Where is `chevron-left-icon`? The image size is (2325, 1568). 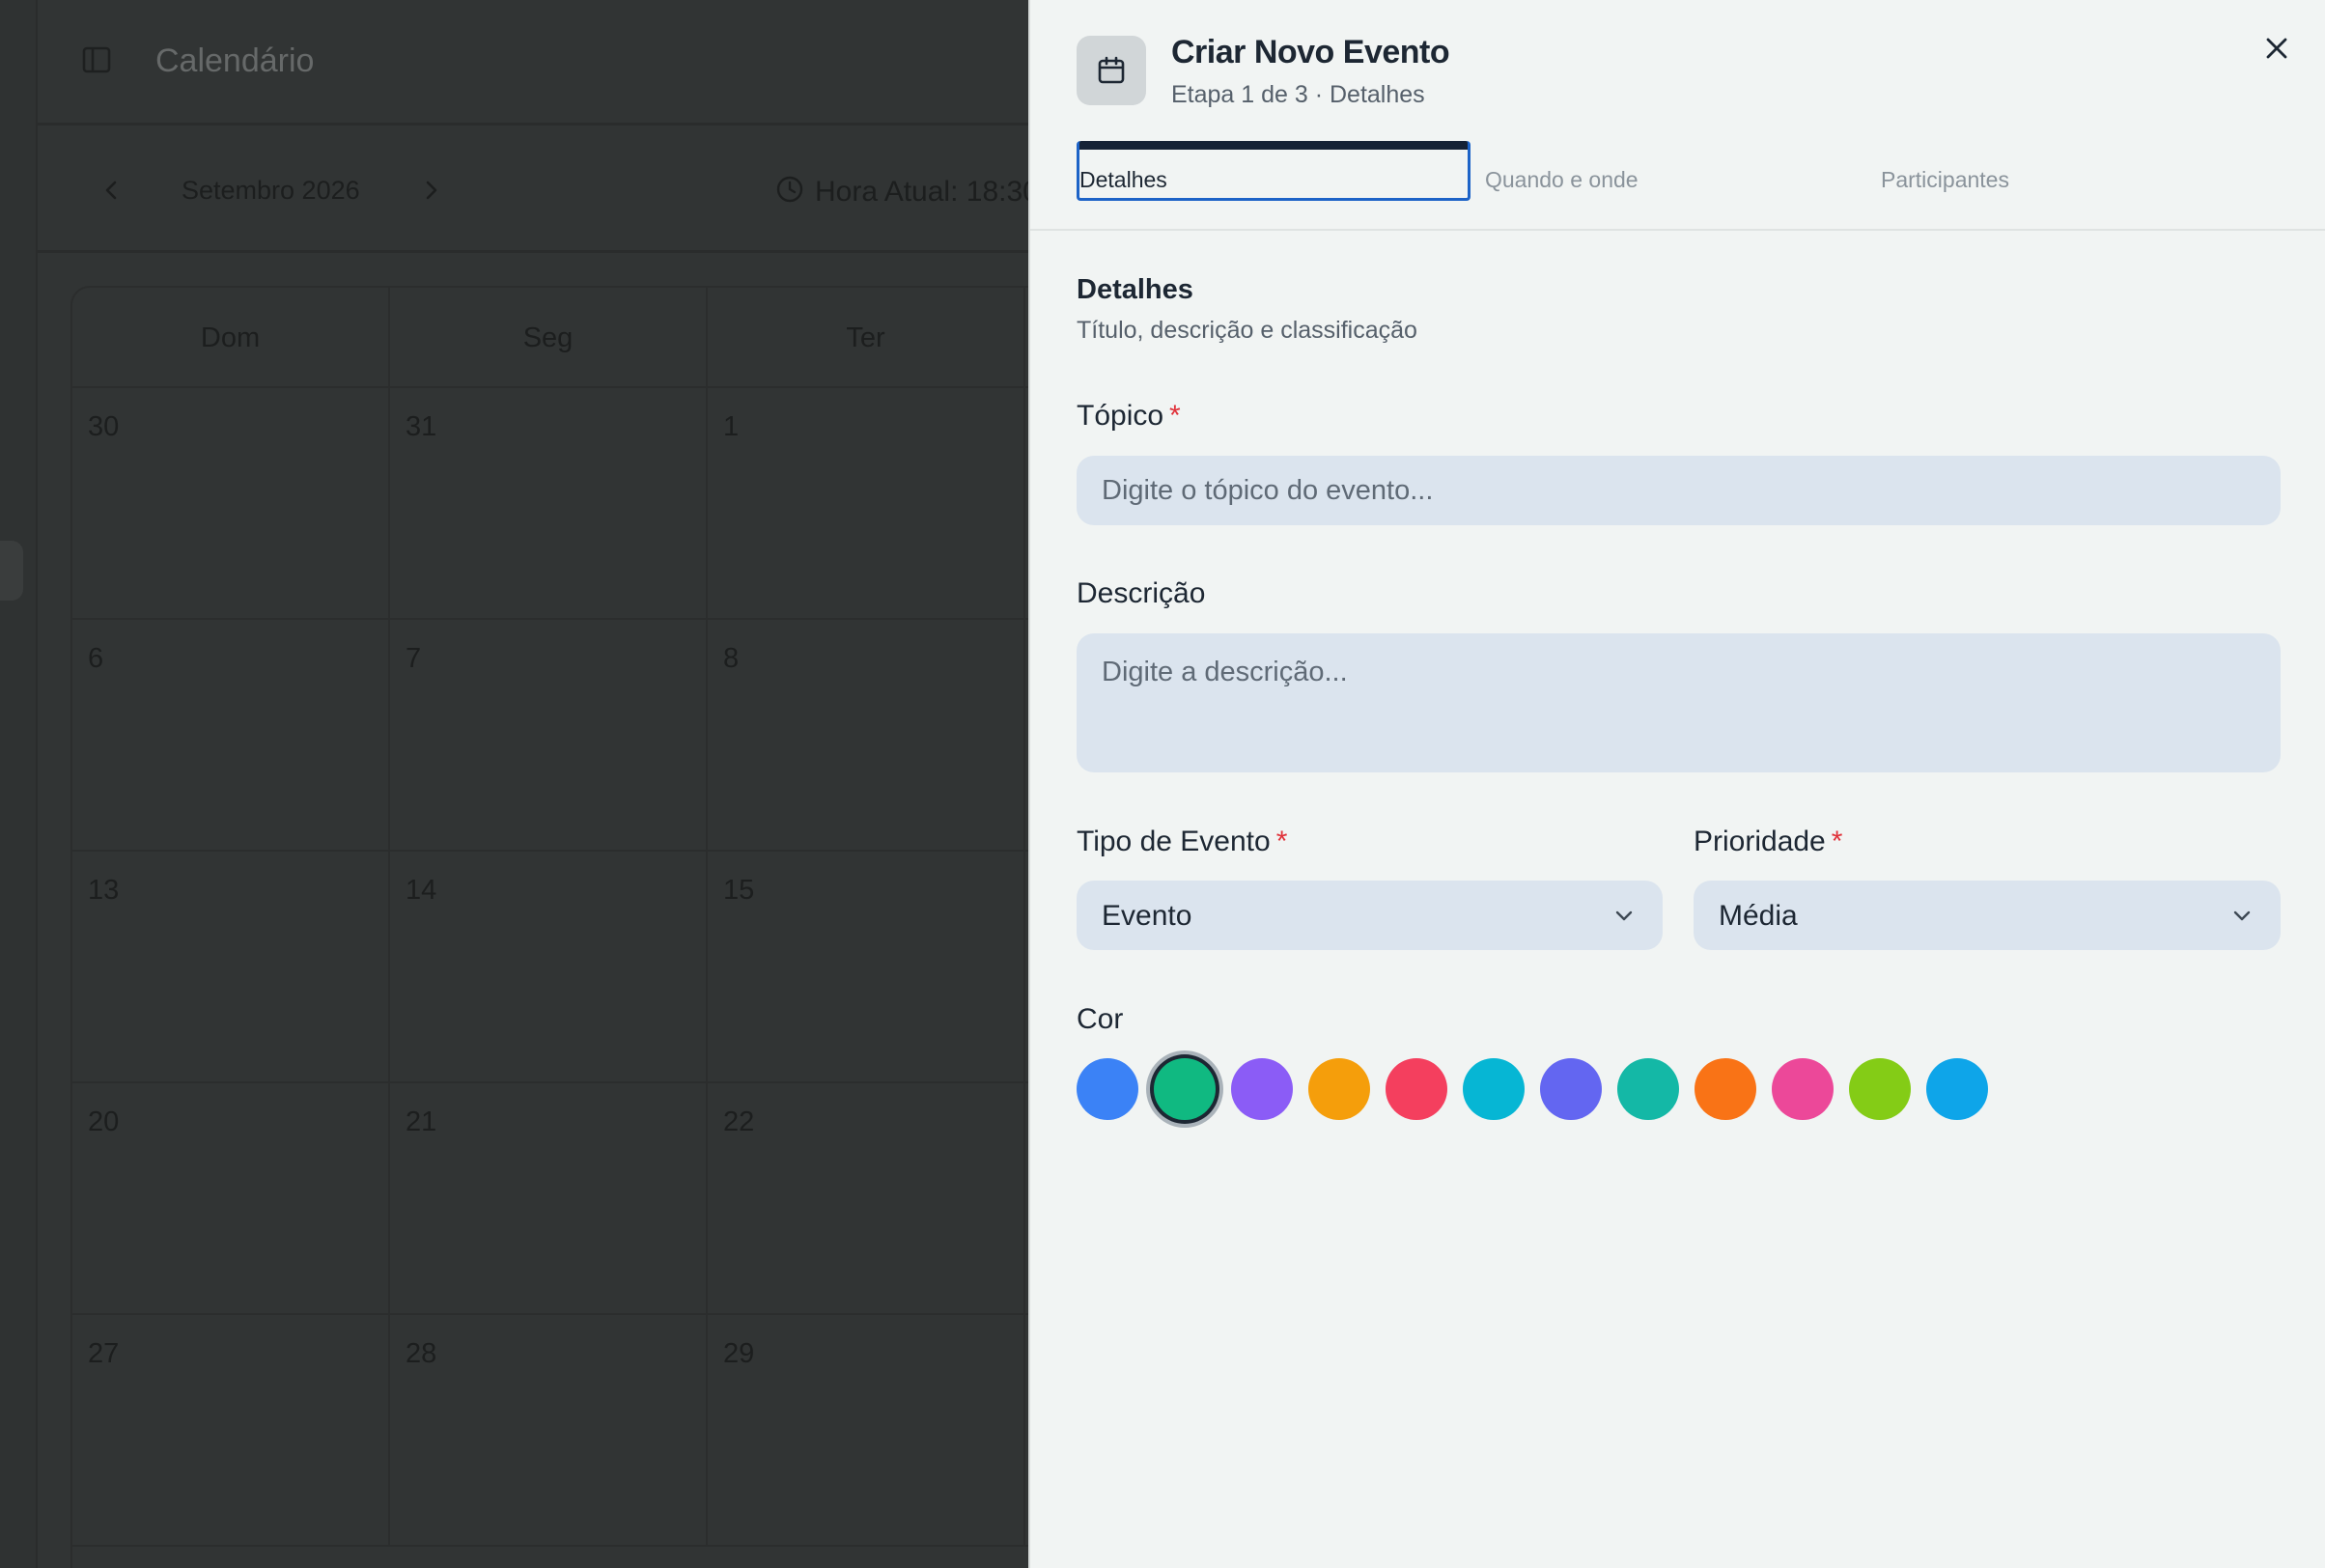 chevron-left-icon is located at coordinates (112, 191).